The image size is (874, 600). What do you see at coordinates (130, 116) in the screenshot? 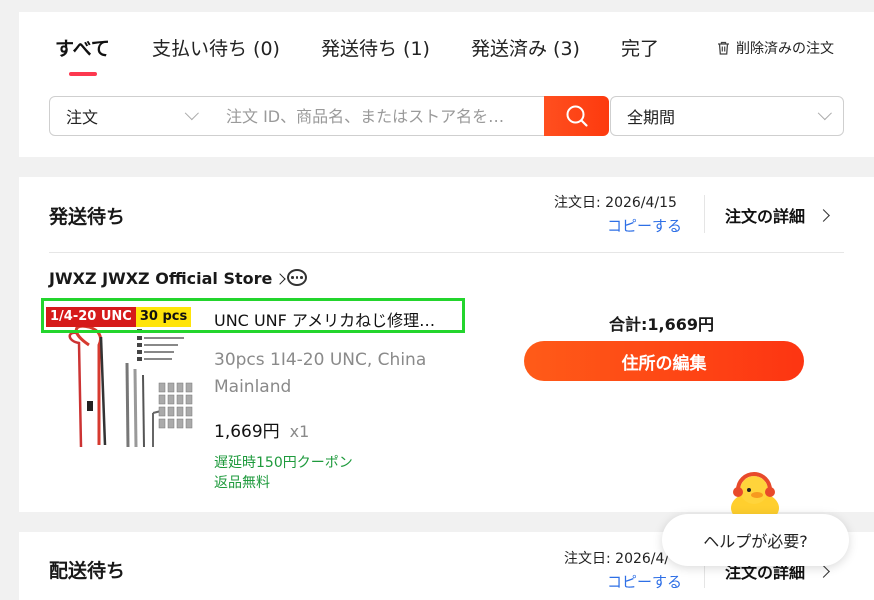
I see `order-type-select: 注文` at bounding box center [130, 116].